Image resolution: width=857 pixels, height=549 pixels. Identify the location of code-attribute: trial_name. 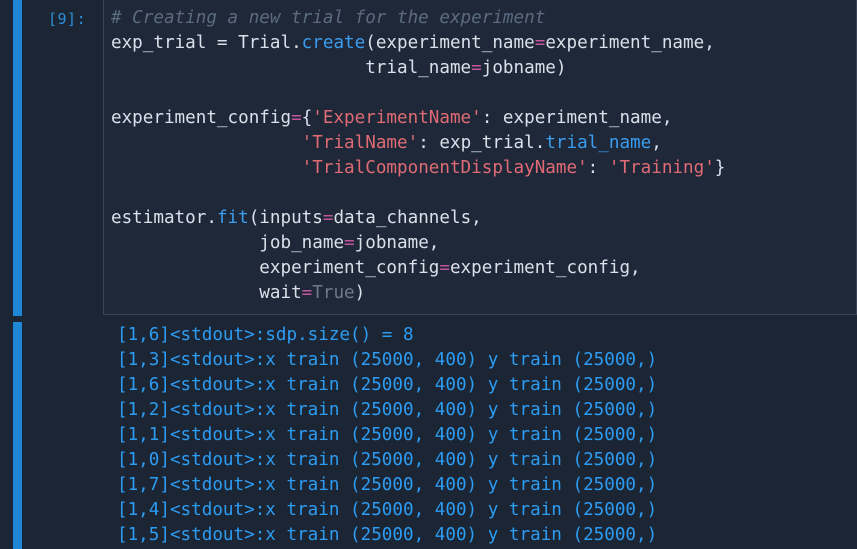
(598, 143).